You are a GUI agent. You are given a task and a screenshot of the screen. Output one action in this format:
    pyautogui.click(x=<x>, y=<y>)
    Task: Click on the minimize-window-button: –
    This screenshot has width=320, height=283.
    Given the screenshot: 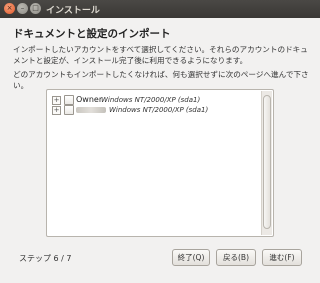 What is the action you would take?
    pyautogui.click(x=22, y=8)
    